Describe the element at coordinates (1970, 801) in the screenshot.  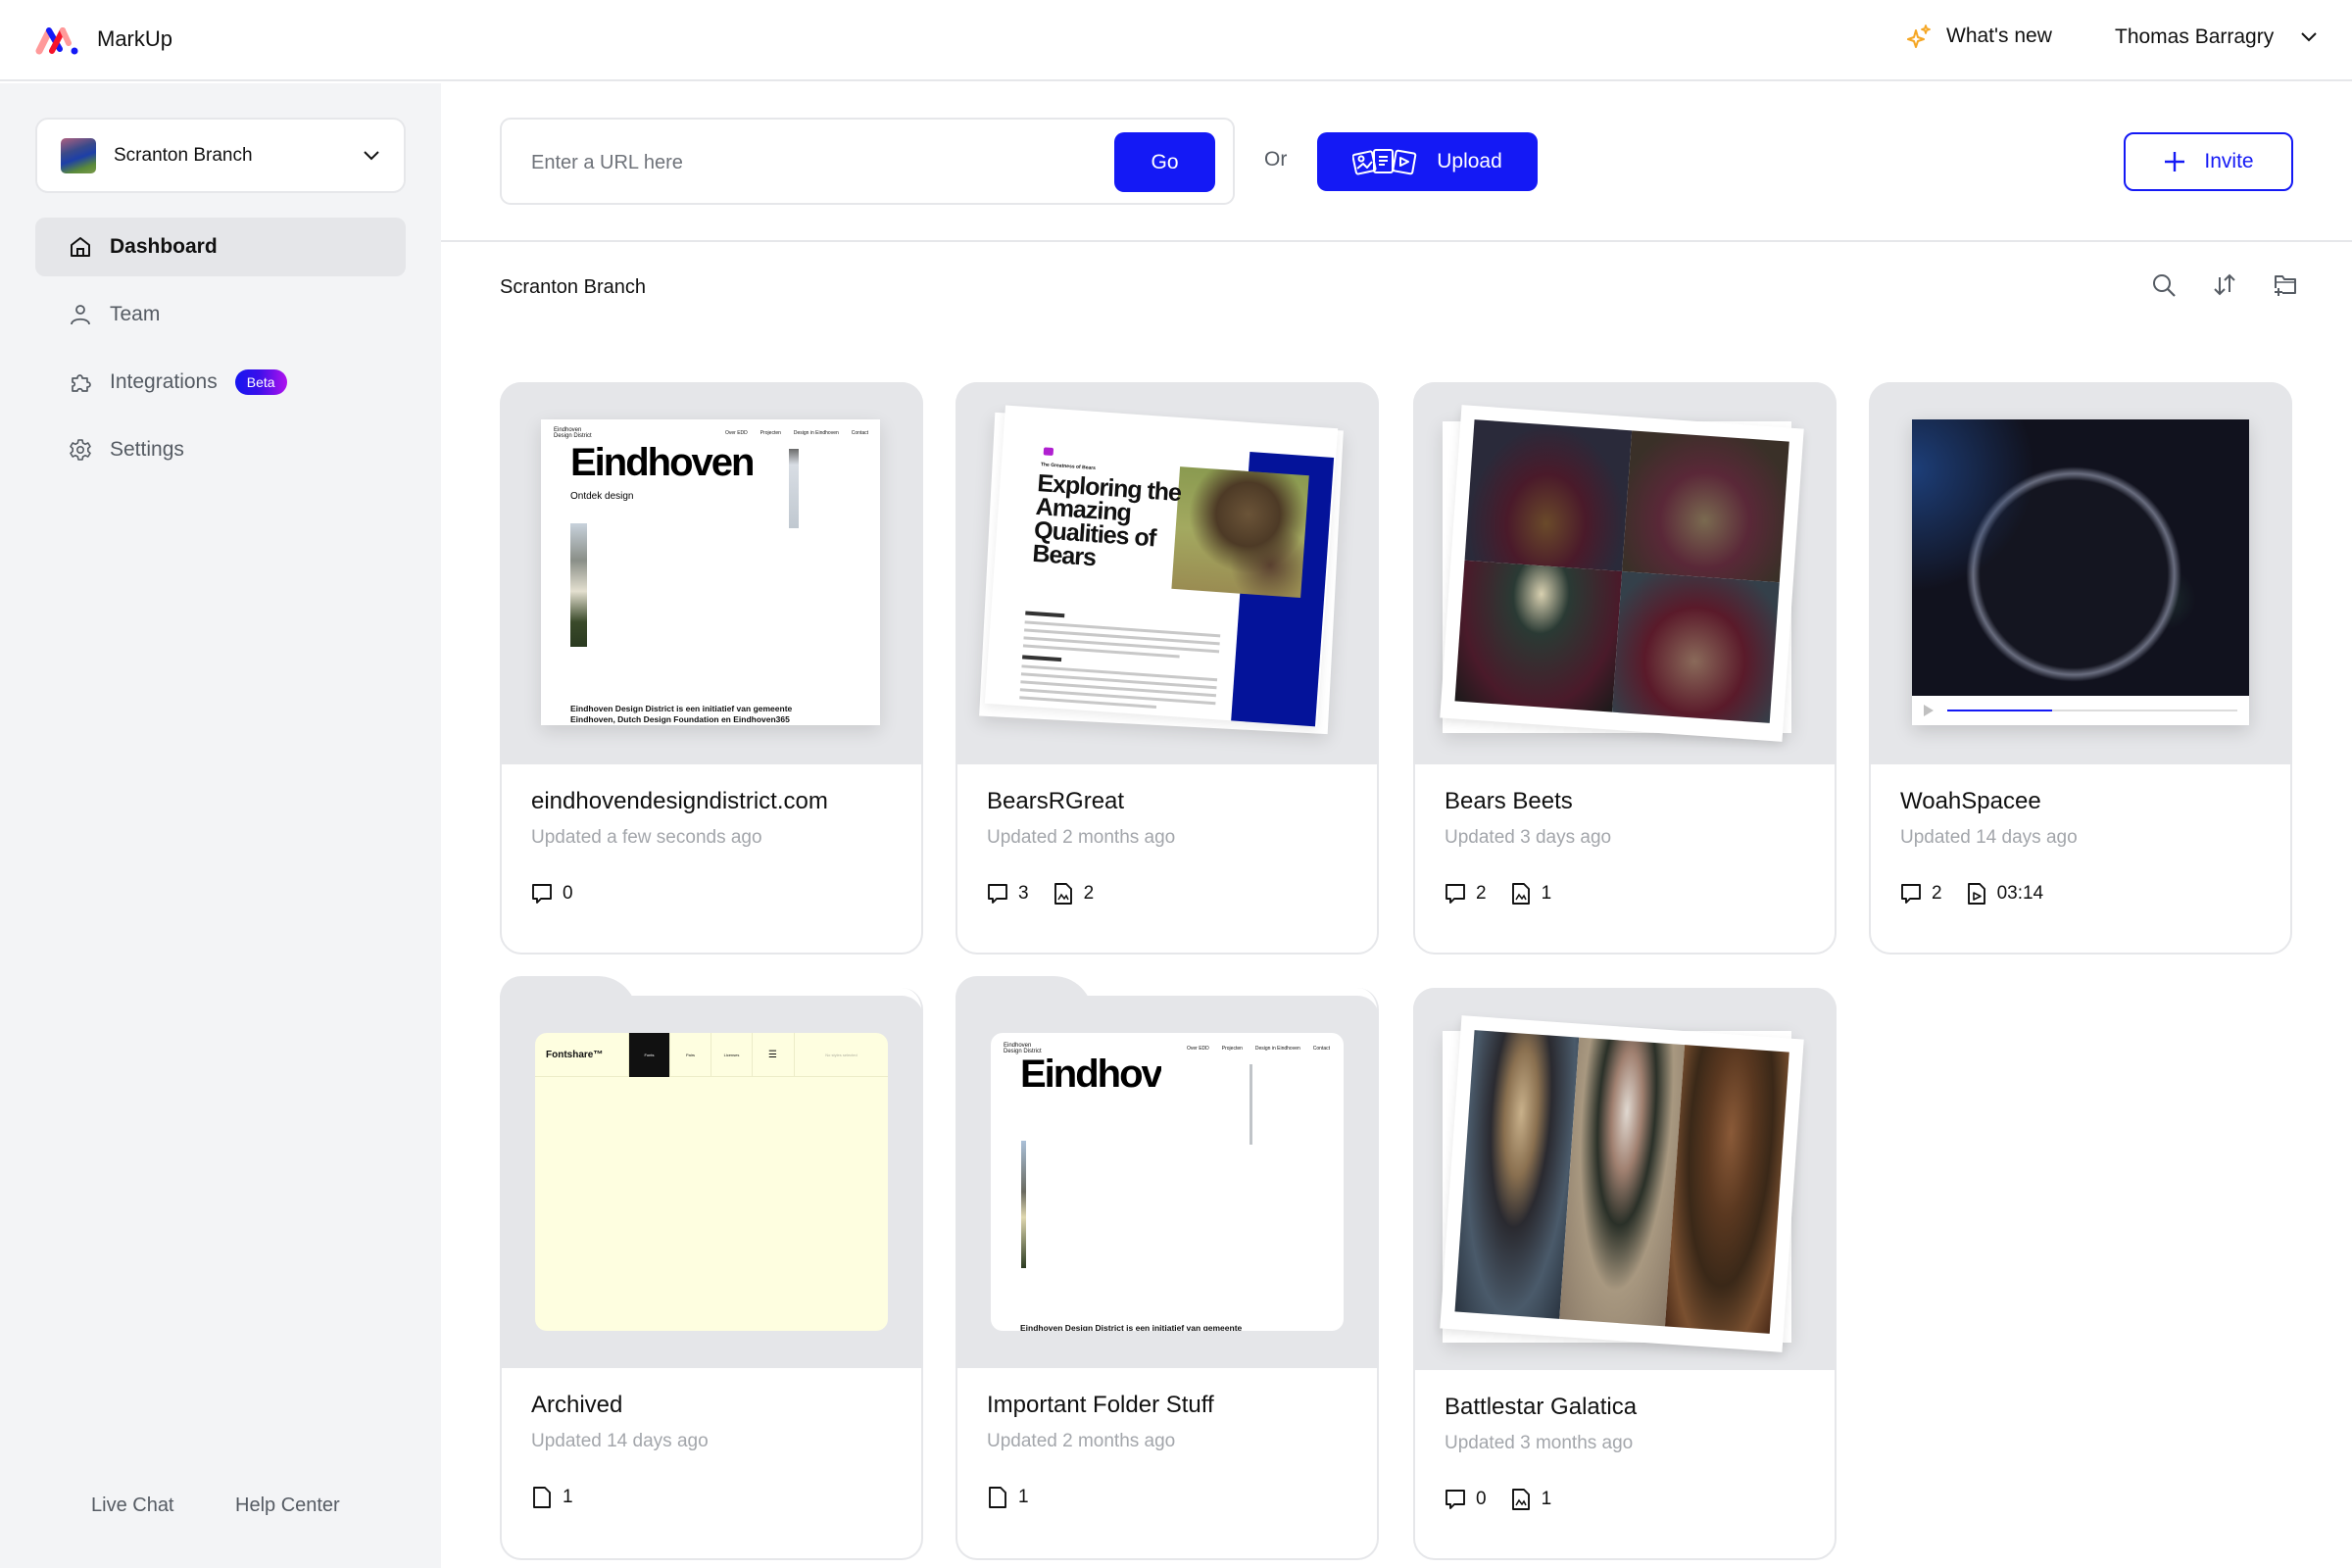
I see `card-title: WoahSpacee` at that location.